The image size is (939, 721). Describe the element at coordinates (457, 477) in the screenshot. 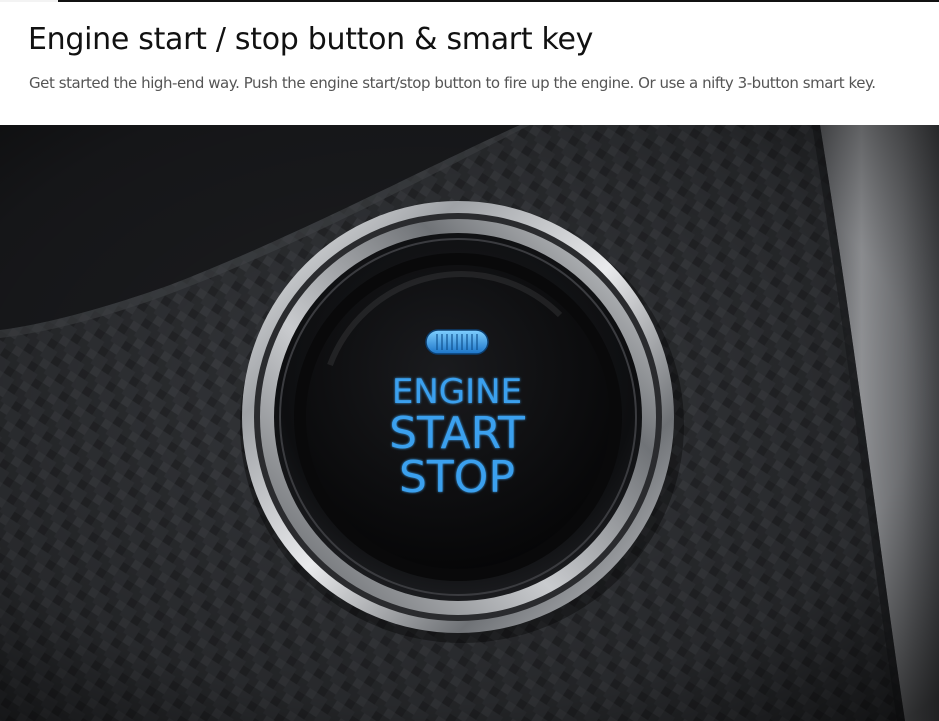

I see `button-label-stop: STOP` at that location.